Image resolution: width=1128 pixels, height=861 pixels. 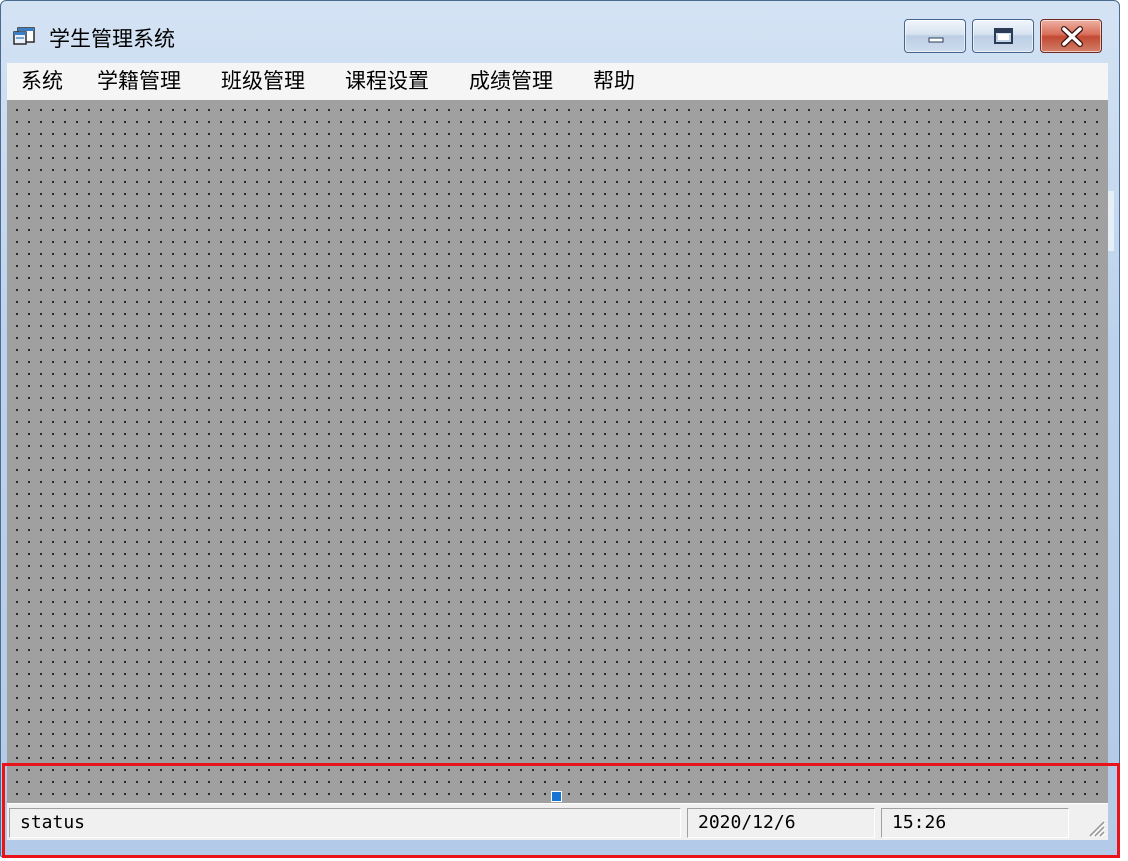 What do you see at coordinates (935, 36) in the screenshot?
I see `minimize-button` at bounding box center [935, 36].